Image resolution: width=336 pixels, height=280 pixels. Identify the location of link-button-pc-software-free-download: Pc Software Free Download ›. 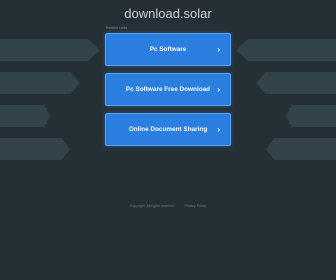
(168, 89).